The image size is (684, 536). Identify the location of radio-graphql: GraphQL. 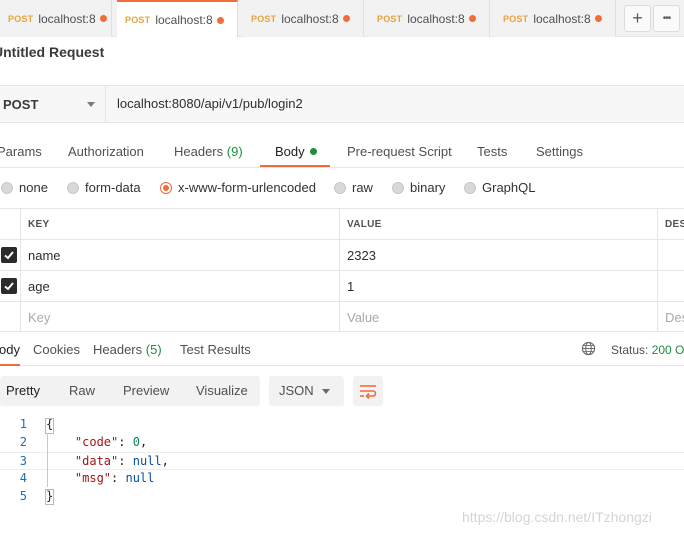
(499, 187).